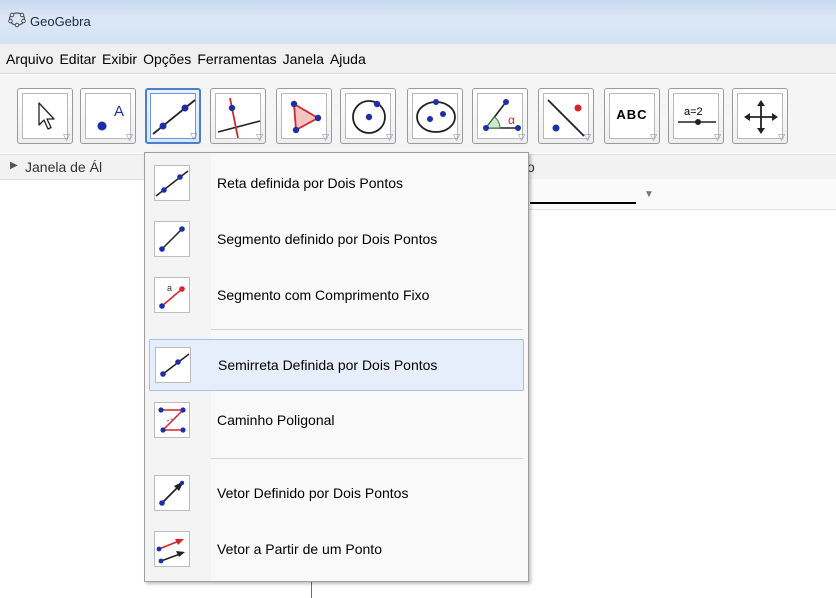  What do you see at coordinates (172, 239) in the screenshot?
I see `segment-two-points-icon` at bounding box center [172, 239].